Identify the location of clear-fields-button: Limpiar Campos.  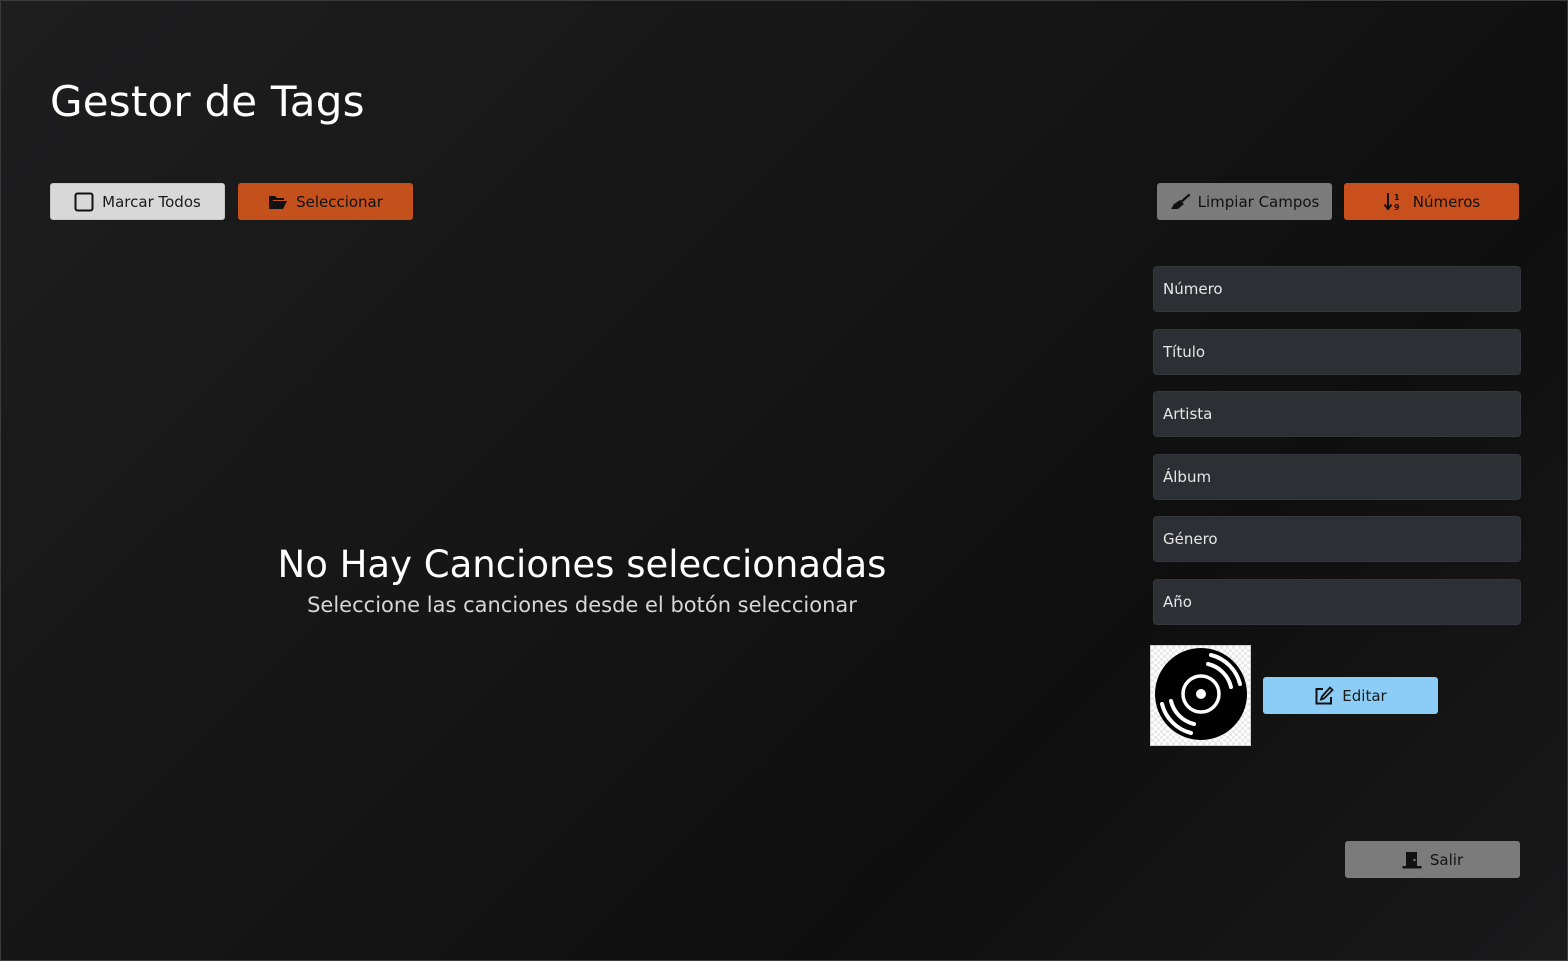
(1244, 201).